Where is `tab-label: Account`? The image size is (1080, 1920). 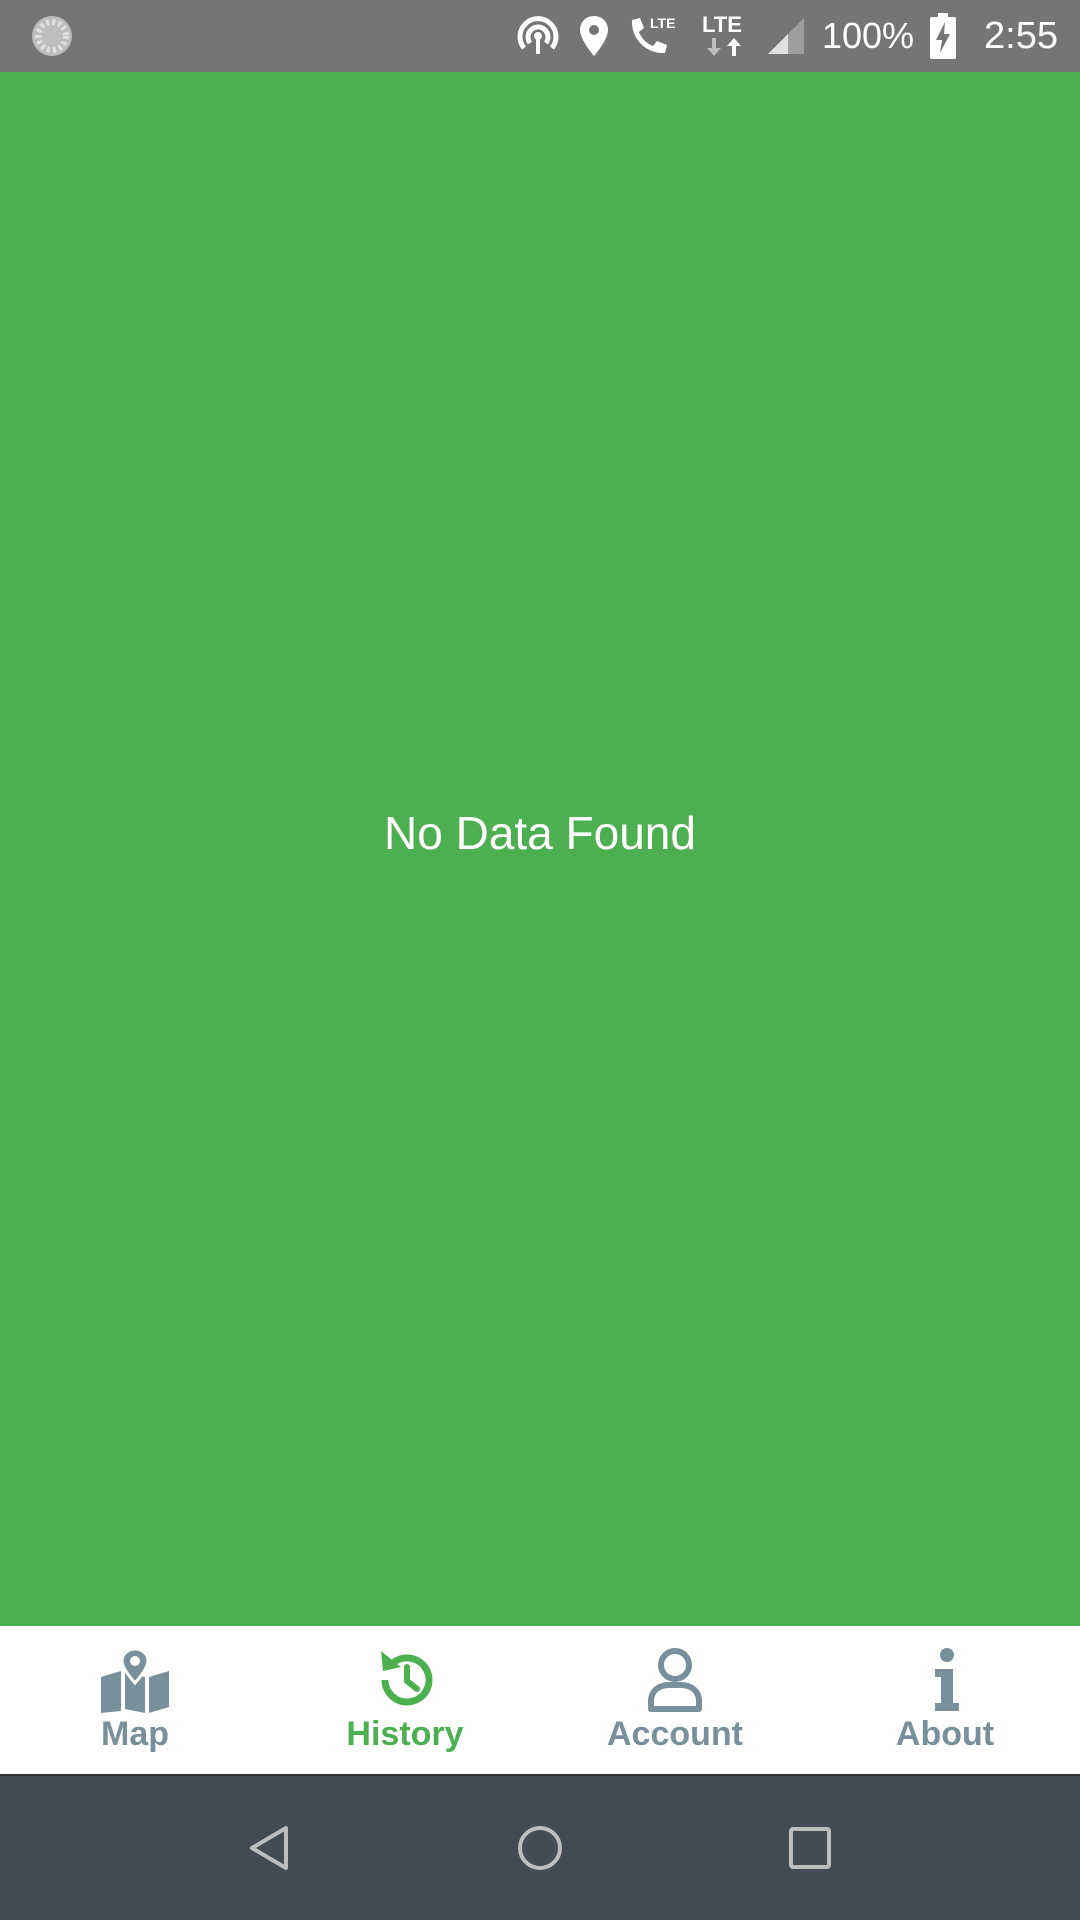 tab-label: Account is located at coordinates (675, 1733).